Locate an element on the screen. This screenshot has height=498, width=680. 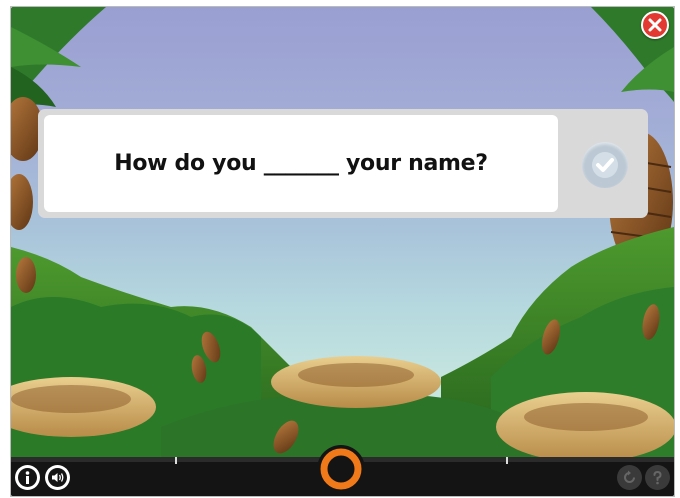
bottom-toolbar is located at coordinates (342, 470).